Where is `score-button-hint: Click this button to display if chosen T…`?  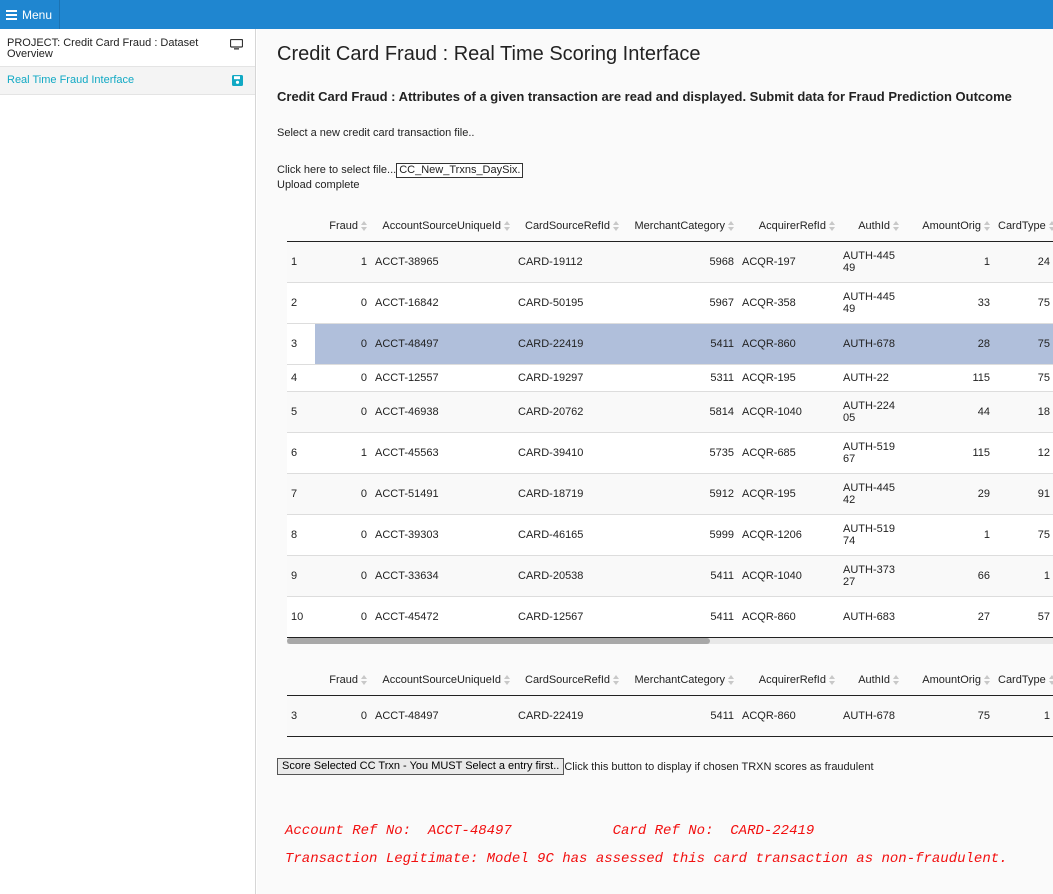
score-button-hint: Click this button to display if chosen T… is located at coordinates (719, 766).